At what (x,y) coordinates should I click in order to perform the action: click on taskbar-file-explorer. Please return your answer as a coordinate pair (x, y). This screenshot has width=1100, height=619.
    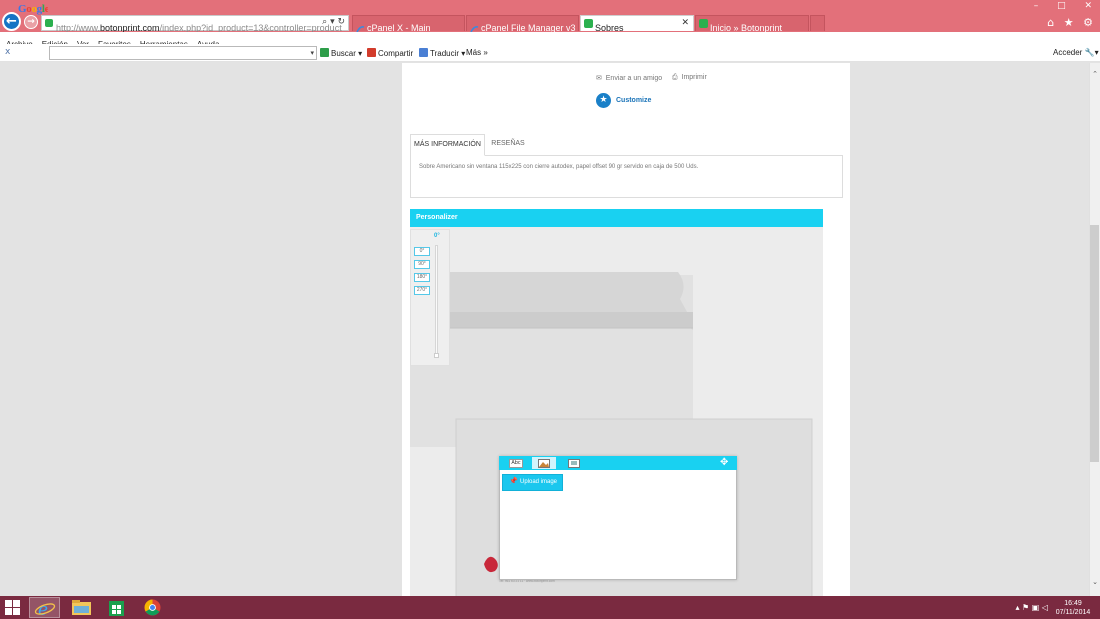
    Looking at the image, I should click on (81, 607).